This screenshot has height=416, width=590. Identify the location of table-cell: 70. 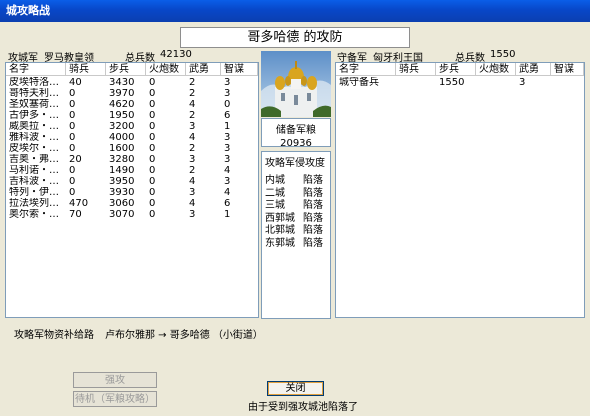
(75, 214).